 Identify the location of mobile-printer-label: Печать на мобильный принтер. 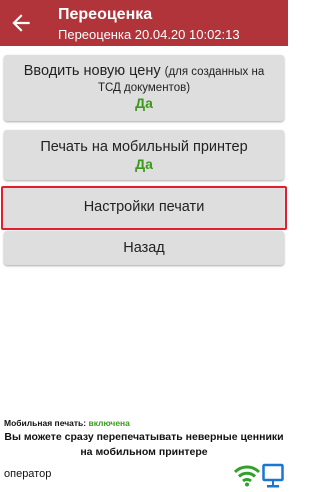
(144, 147).